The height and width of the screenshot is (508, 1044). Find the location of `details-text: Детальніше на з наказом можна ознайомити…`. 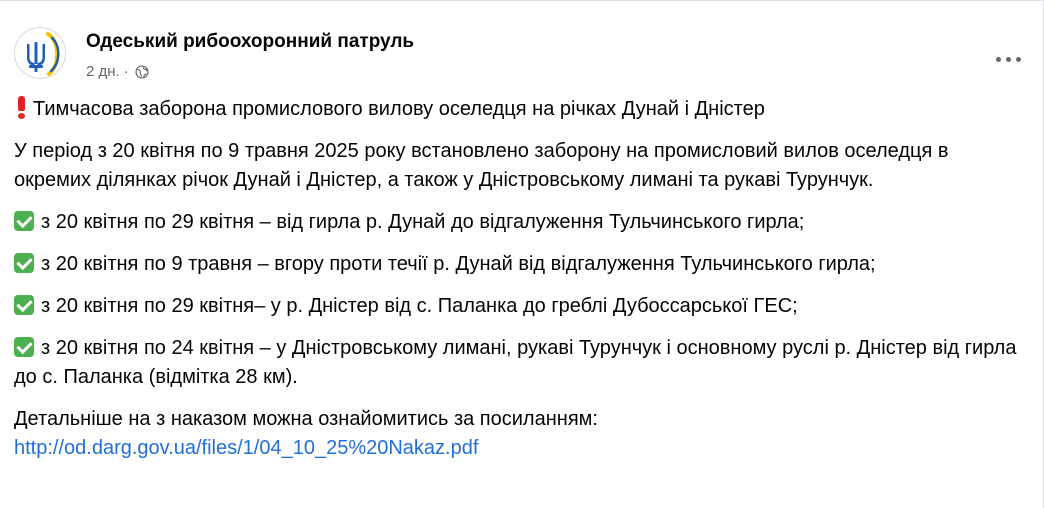

details-text: Детальніше на з наказом можна ознайомити… is located at coordinates (306, 419).